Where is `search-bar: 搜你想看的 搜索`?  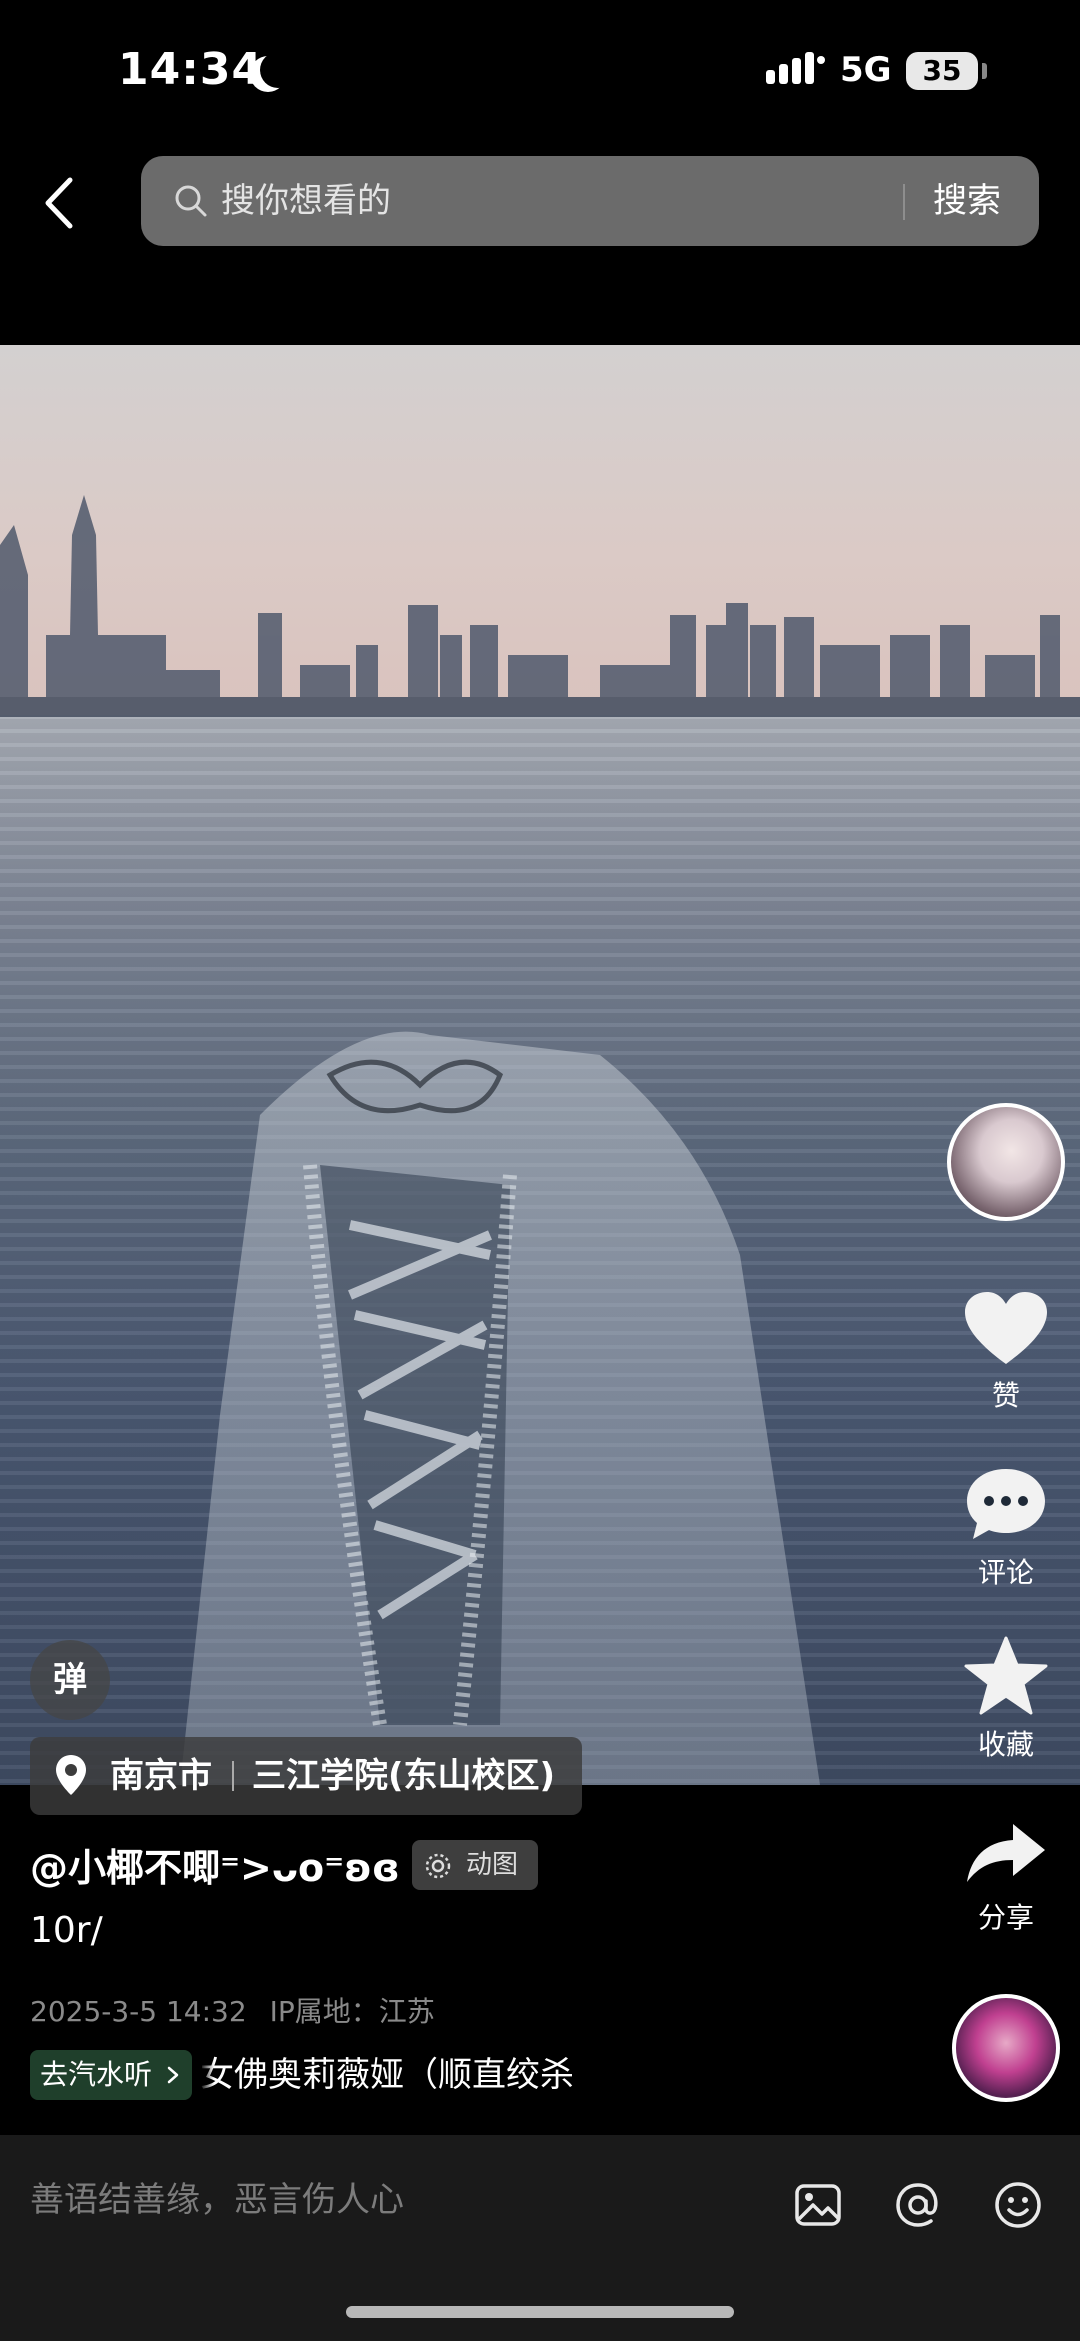 search-bar: 搜你想看的 搜索 is located at coordinates (590, 201).